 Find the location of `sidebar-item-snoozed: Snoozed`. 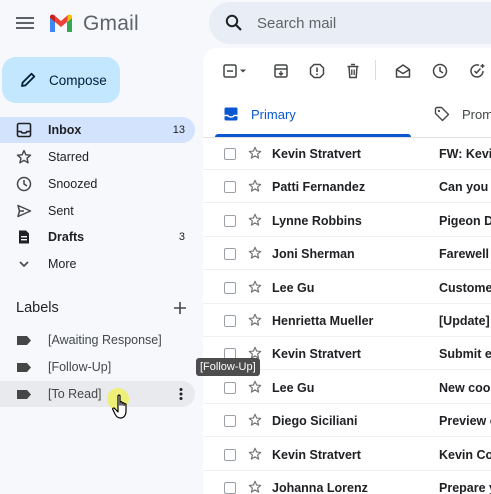

sidebar-item-snoozed: Snoozed is located at coordinates (97, 184).